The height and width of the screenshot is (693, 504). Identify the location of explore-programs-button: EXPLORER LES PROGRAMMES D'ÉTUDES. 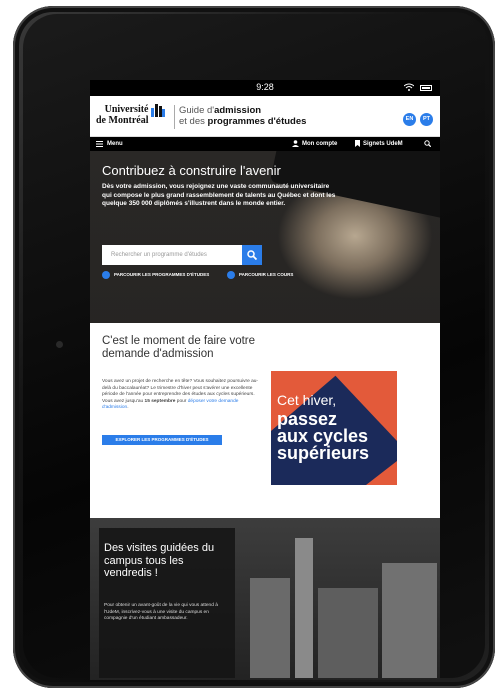
(162, 440).